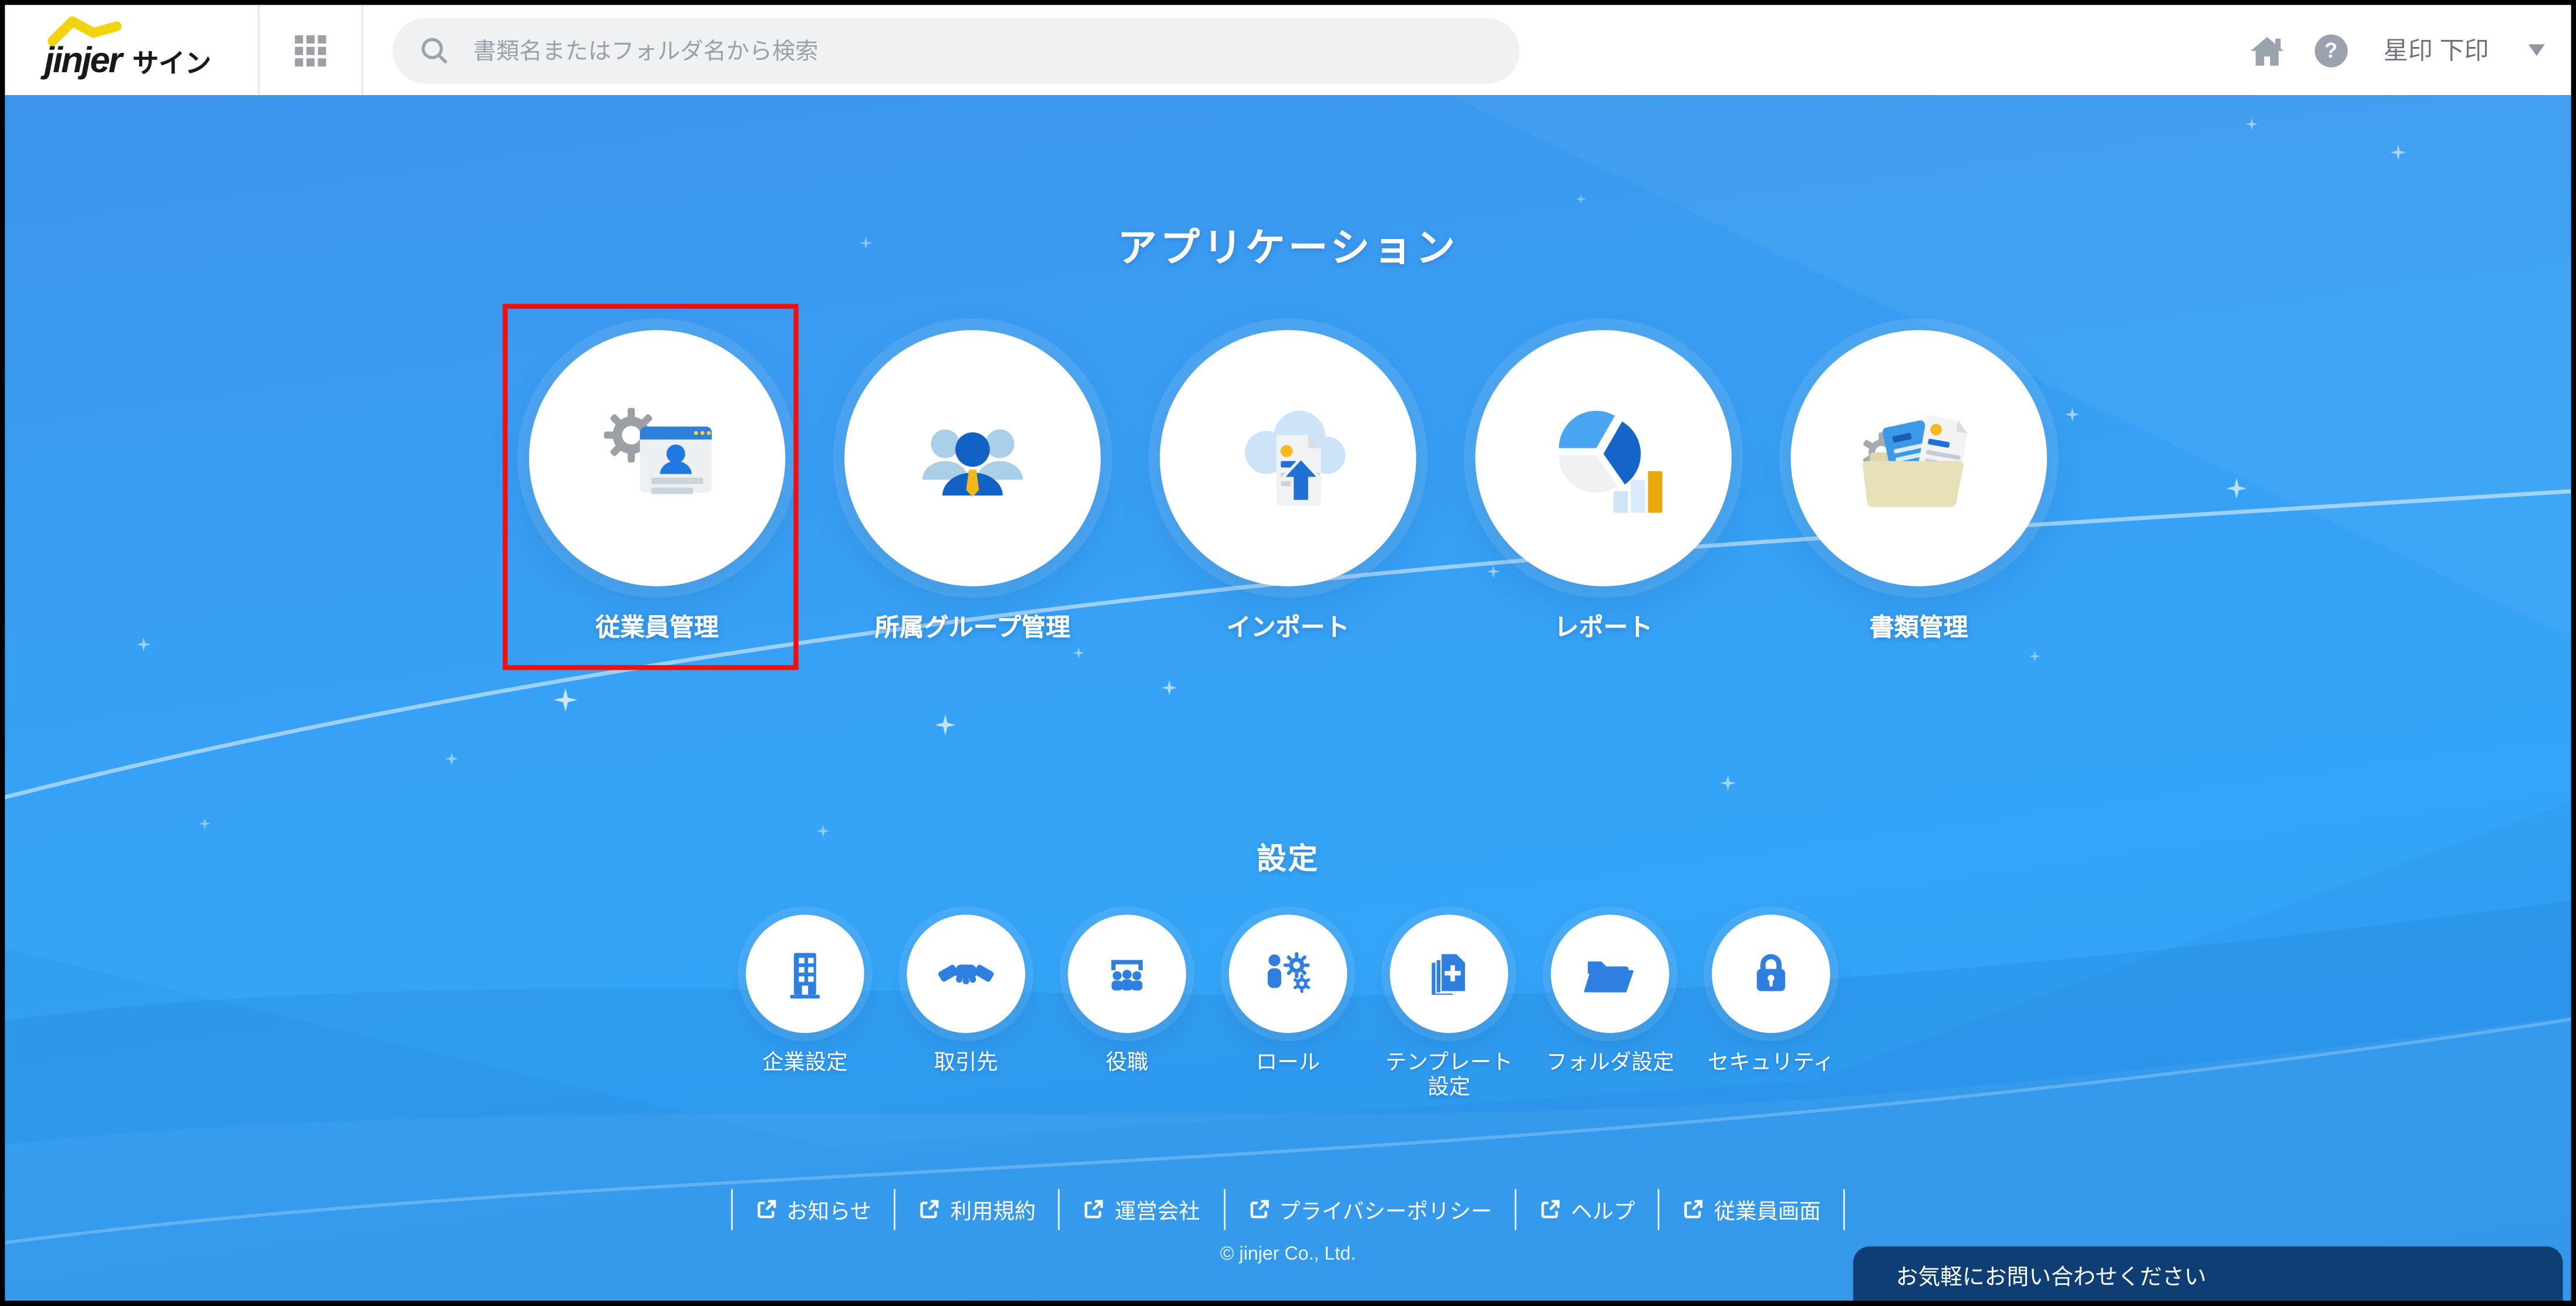  I want to click on settings-label: セキュリティ, so click(1771, 1061).